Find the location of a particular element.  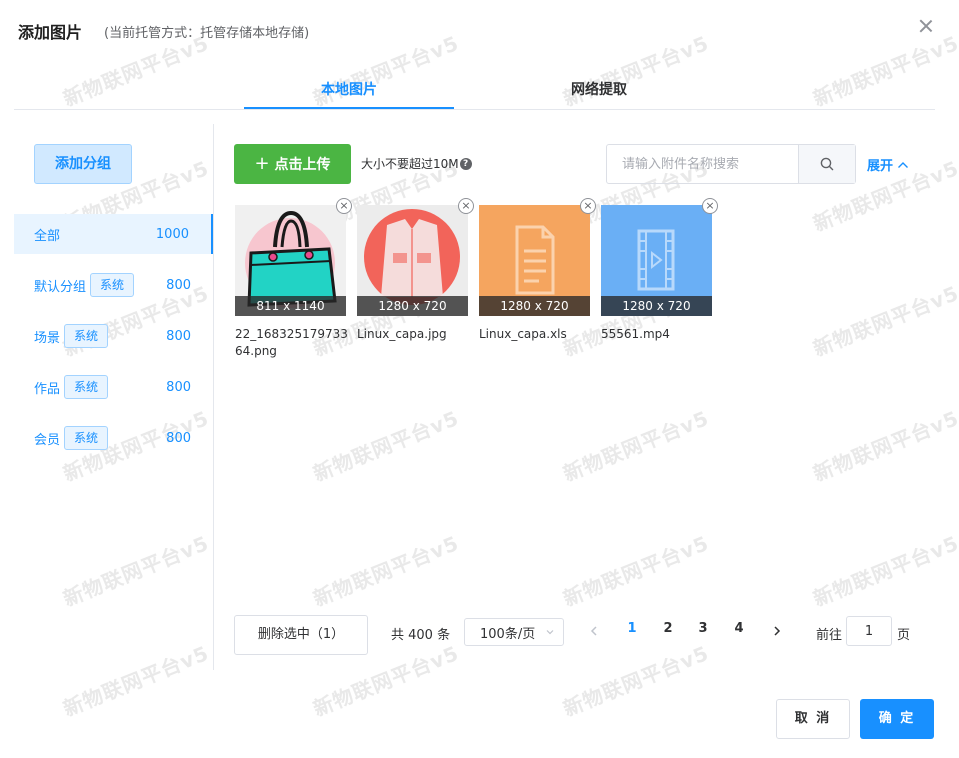

group-name: 作品 is located at coordinates (47, 389).